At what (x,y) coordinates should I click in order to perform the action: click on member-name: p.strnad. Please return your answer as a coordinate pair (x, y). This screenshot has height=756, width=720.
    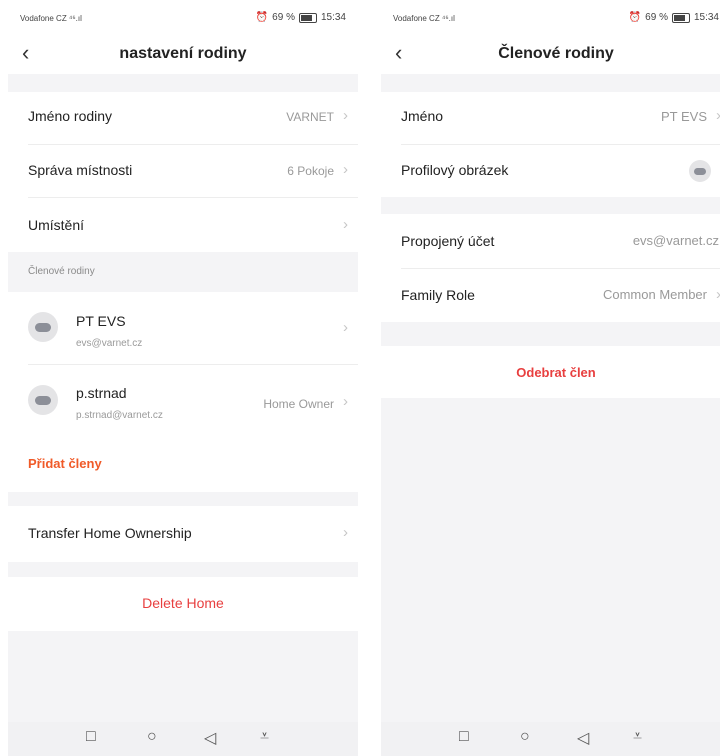
    Looking at the image, I should click on (101, 393).